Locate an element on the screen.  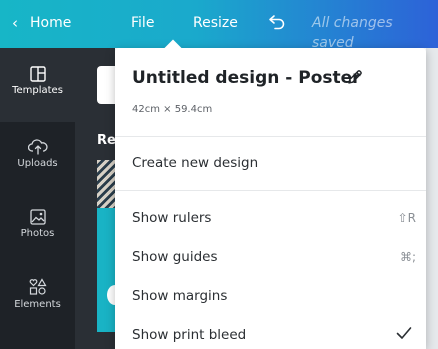
sidebar-item-templates: Templates is located at coordinates (37, 81).